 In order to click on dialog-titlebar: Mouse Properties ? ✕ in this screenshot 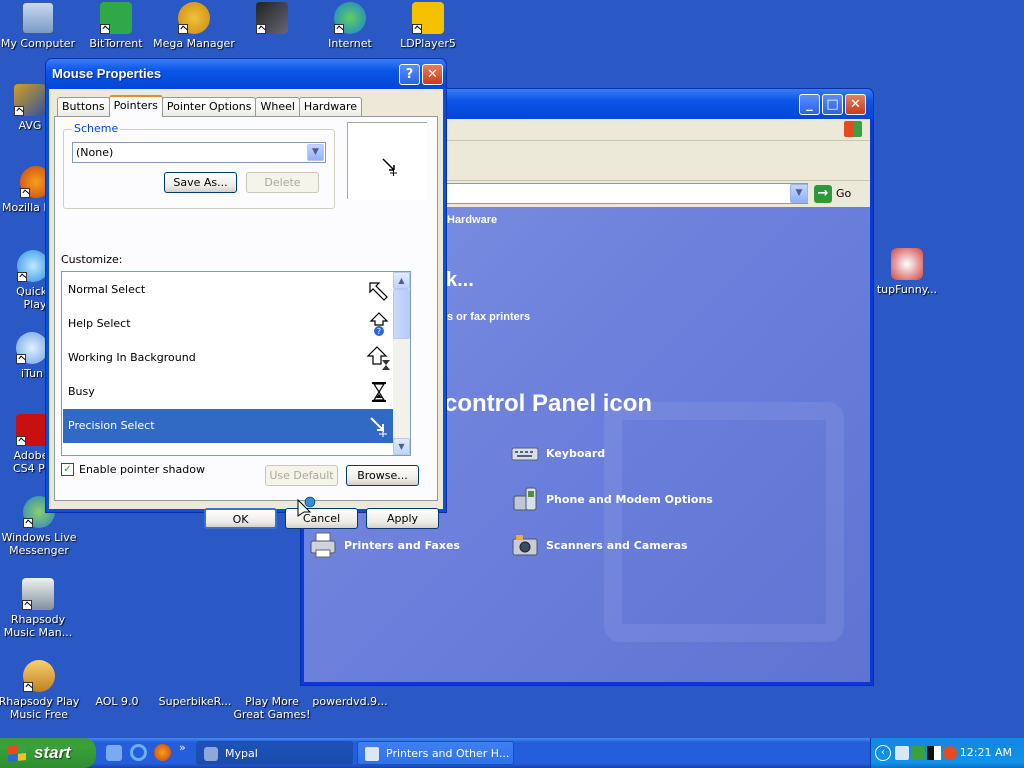, I will do `click(246, 74)`.